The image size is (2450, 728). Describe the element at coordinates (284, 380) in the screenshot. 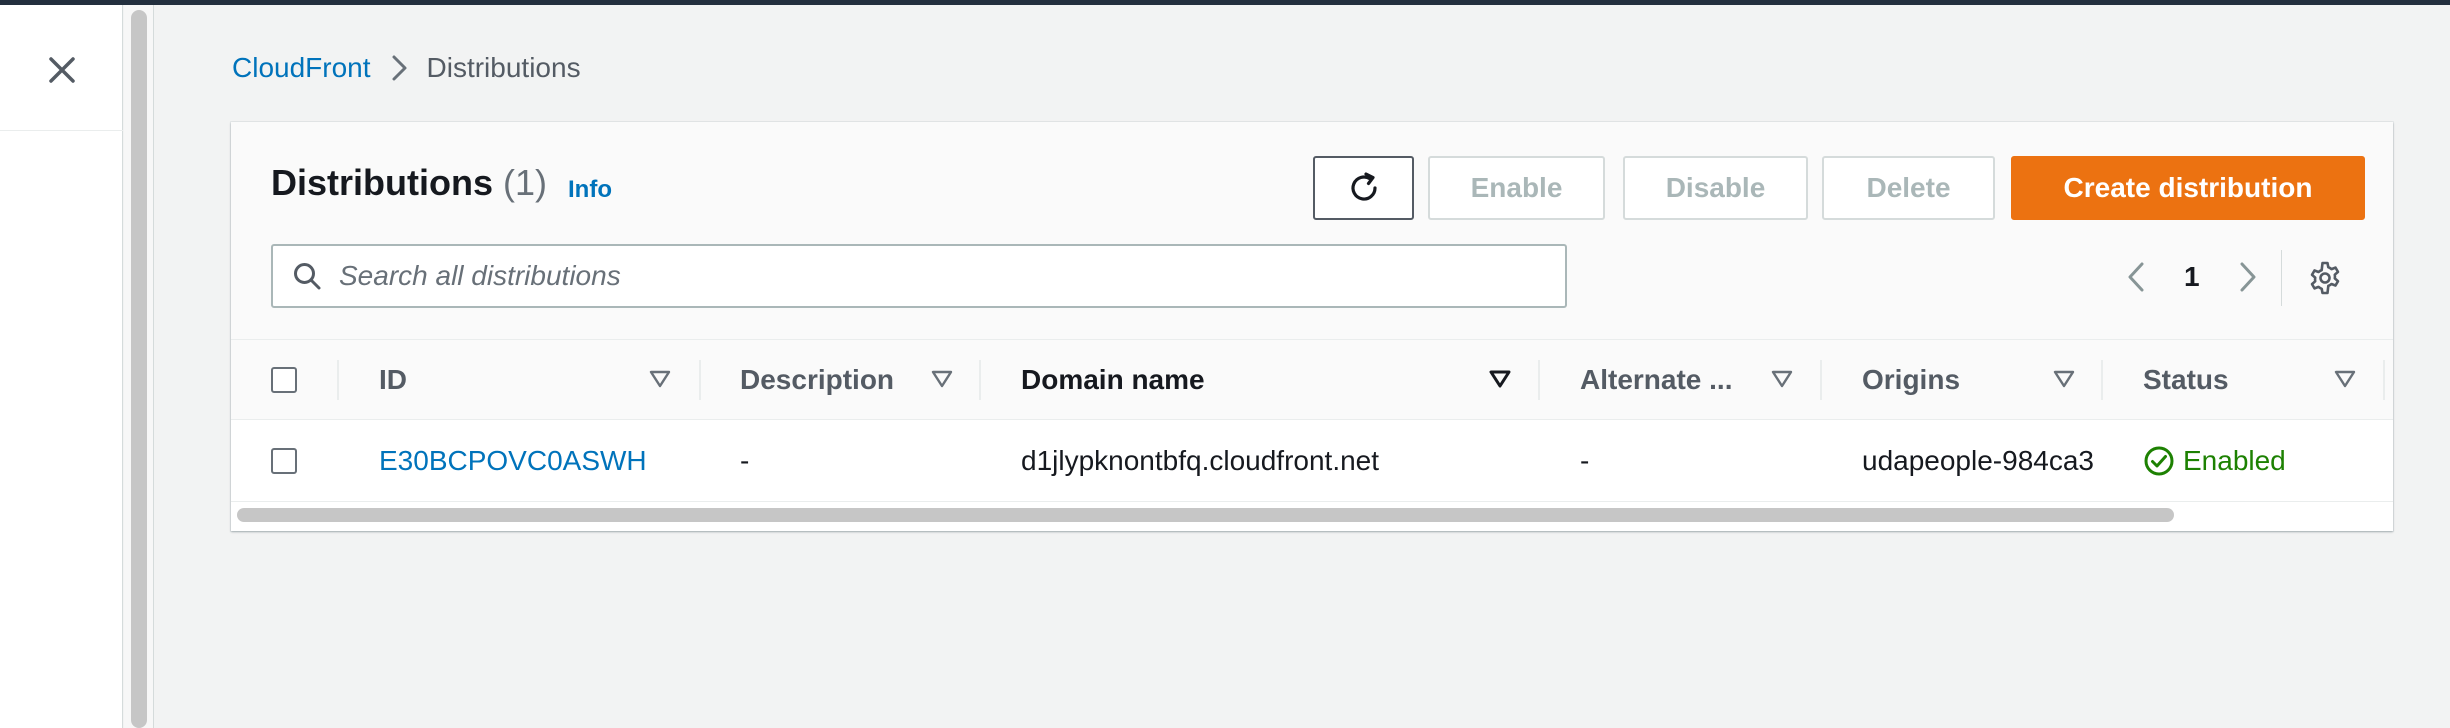

I see `select-all-checkbox` at that location.